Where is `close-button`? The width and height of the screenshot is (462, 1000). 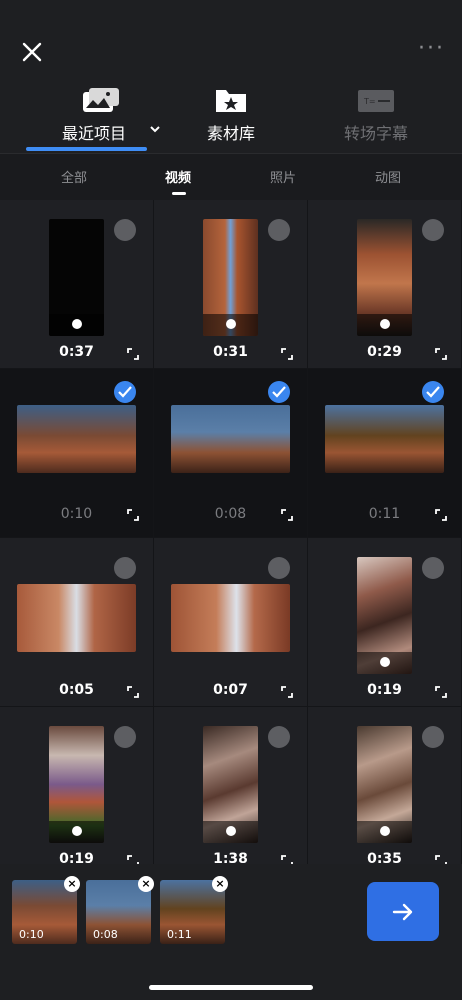
close-button is located at coordinates (32, 52).